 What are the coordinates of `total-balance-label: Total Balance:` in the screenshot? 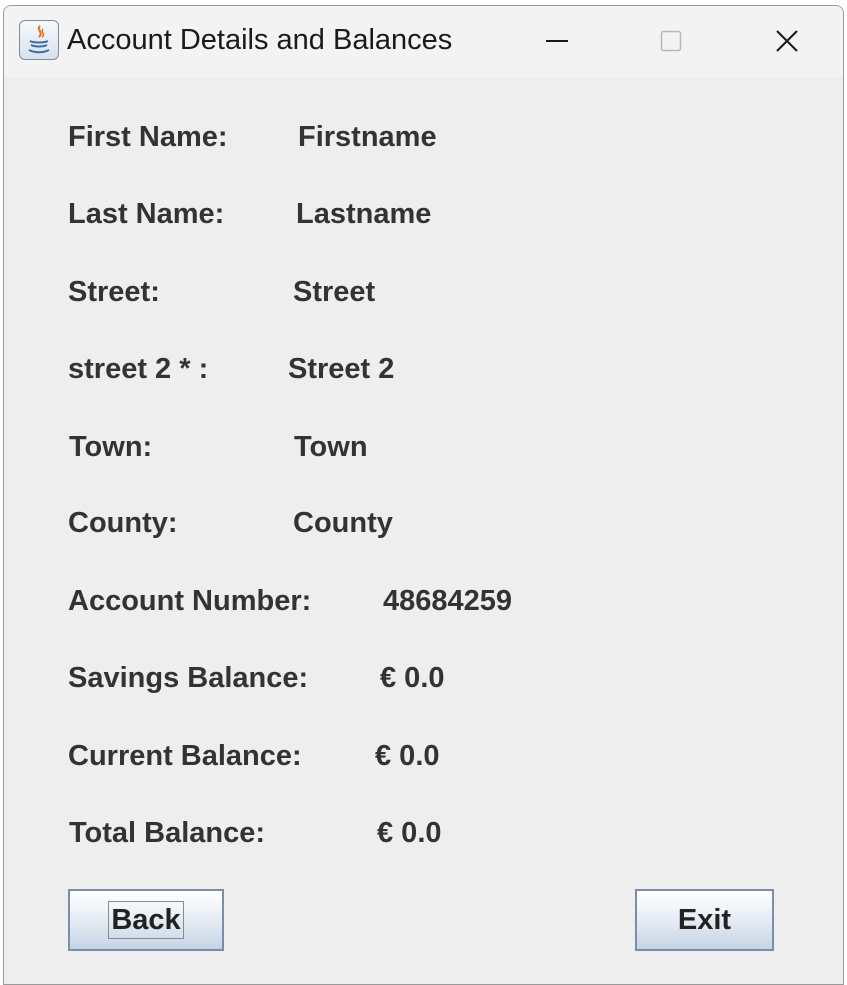 It's located at (167, 833).